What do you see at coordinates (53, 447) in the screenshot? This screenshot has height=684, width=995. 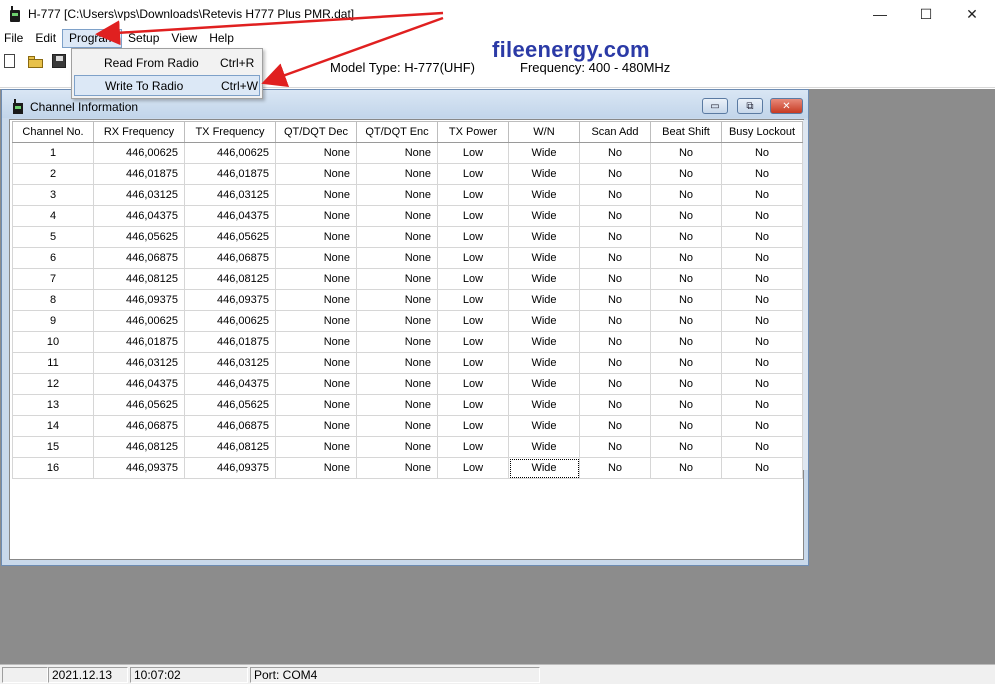 I see `table-cell: 15` at bounding box center [53, 447].